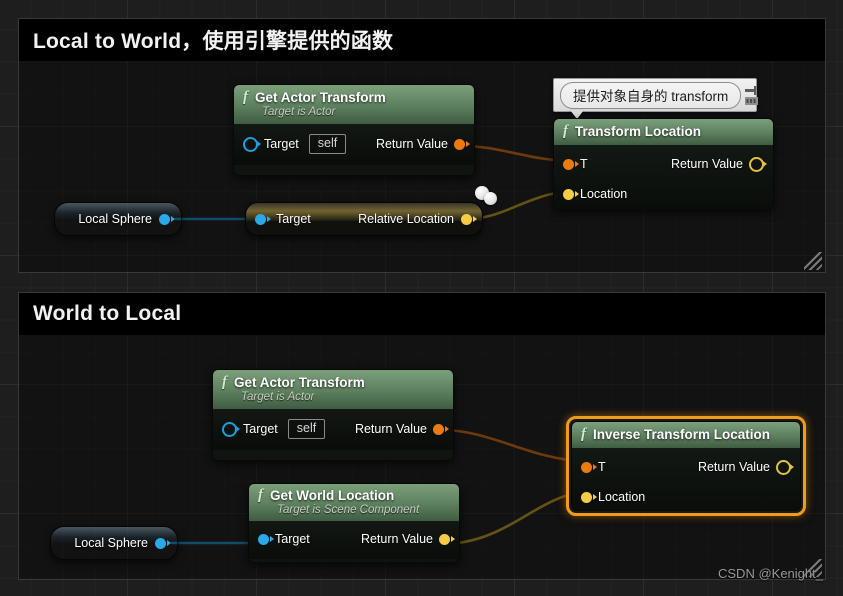 This screenshot has width=843, height=596. Describe the element at coordinates (422, 314) in the screenshot. I see `comment-title-bar: World to Local` at that location.